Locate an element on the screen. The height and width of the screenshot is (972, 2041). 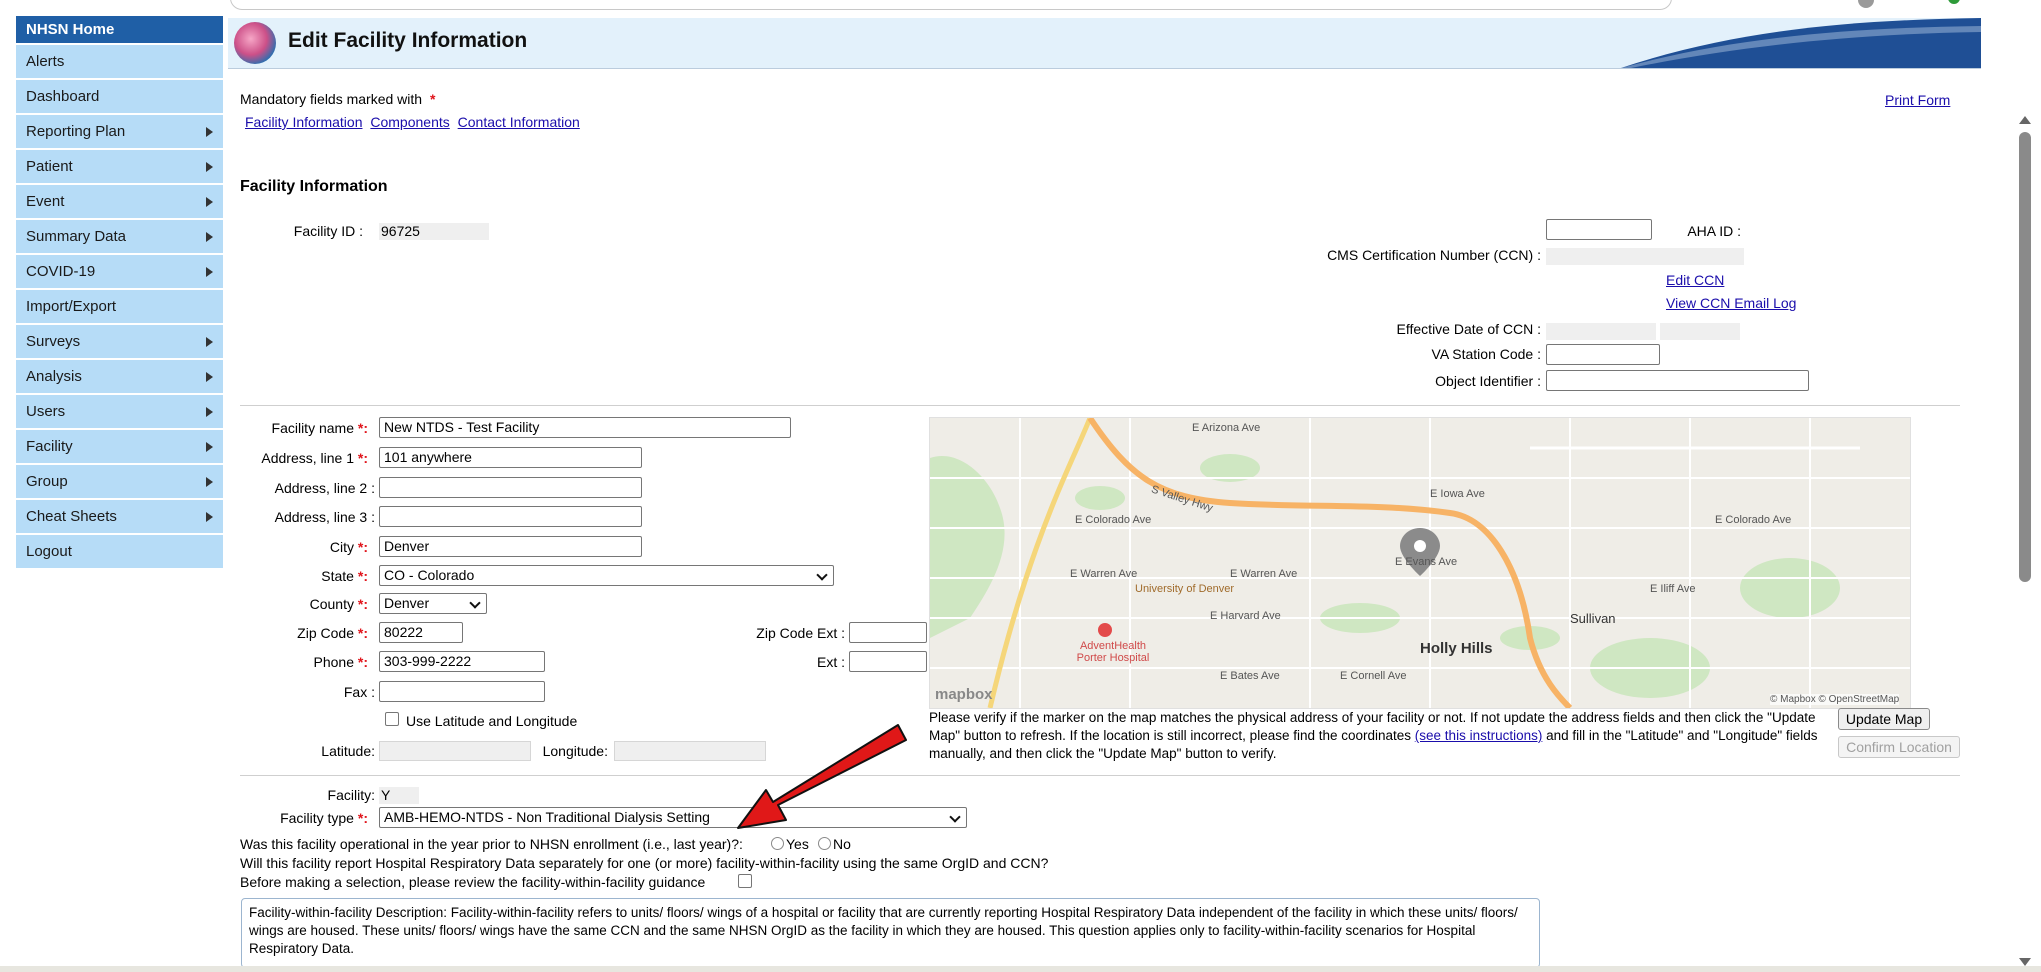
address-line3-label: Address, line 3 : is located at coordinates (324, 517).